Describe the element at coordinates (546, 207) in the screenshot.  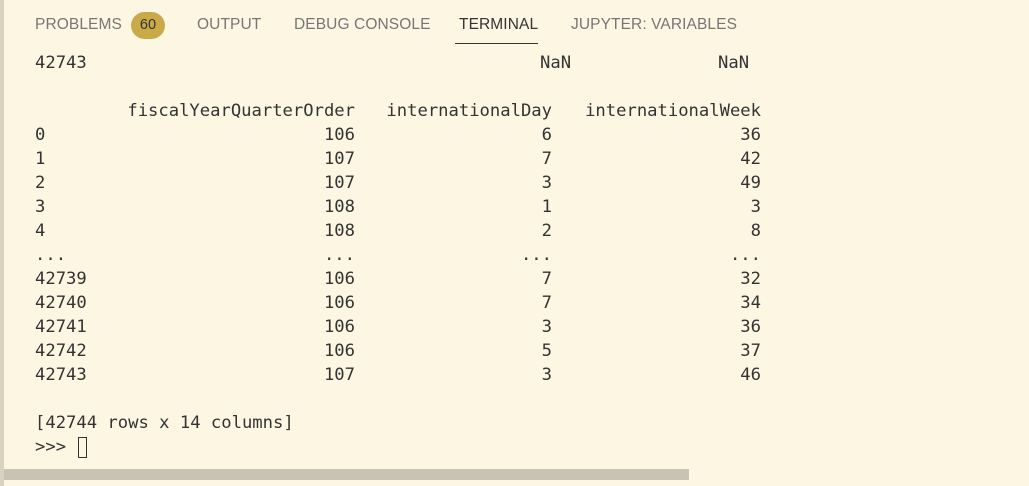
I see `table-cell: 1` at that location.